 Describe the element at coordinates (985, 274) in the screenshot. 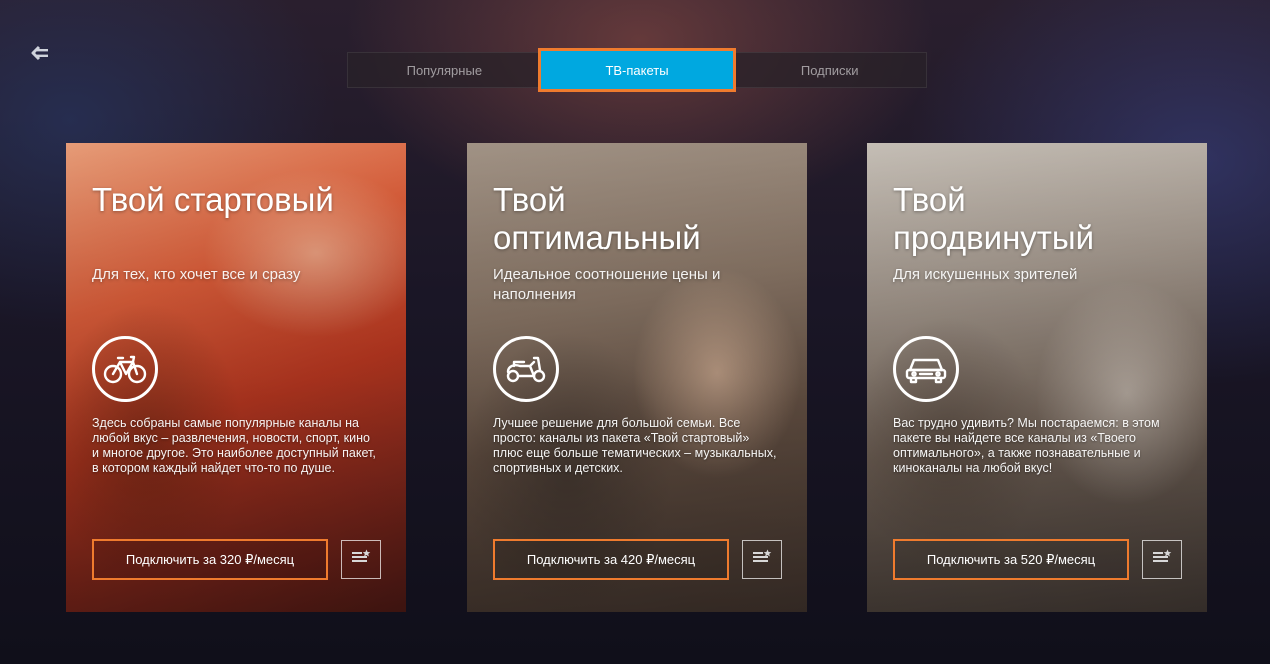

I see `package-subtitle: Для искушенных зрителей` at that location.